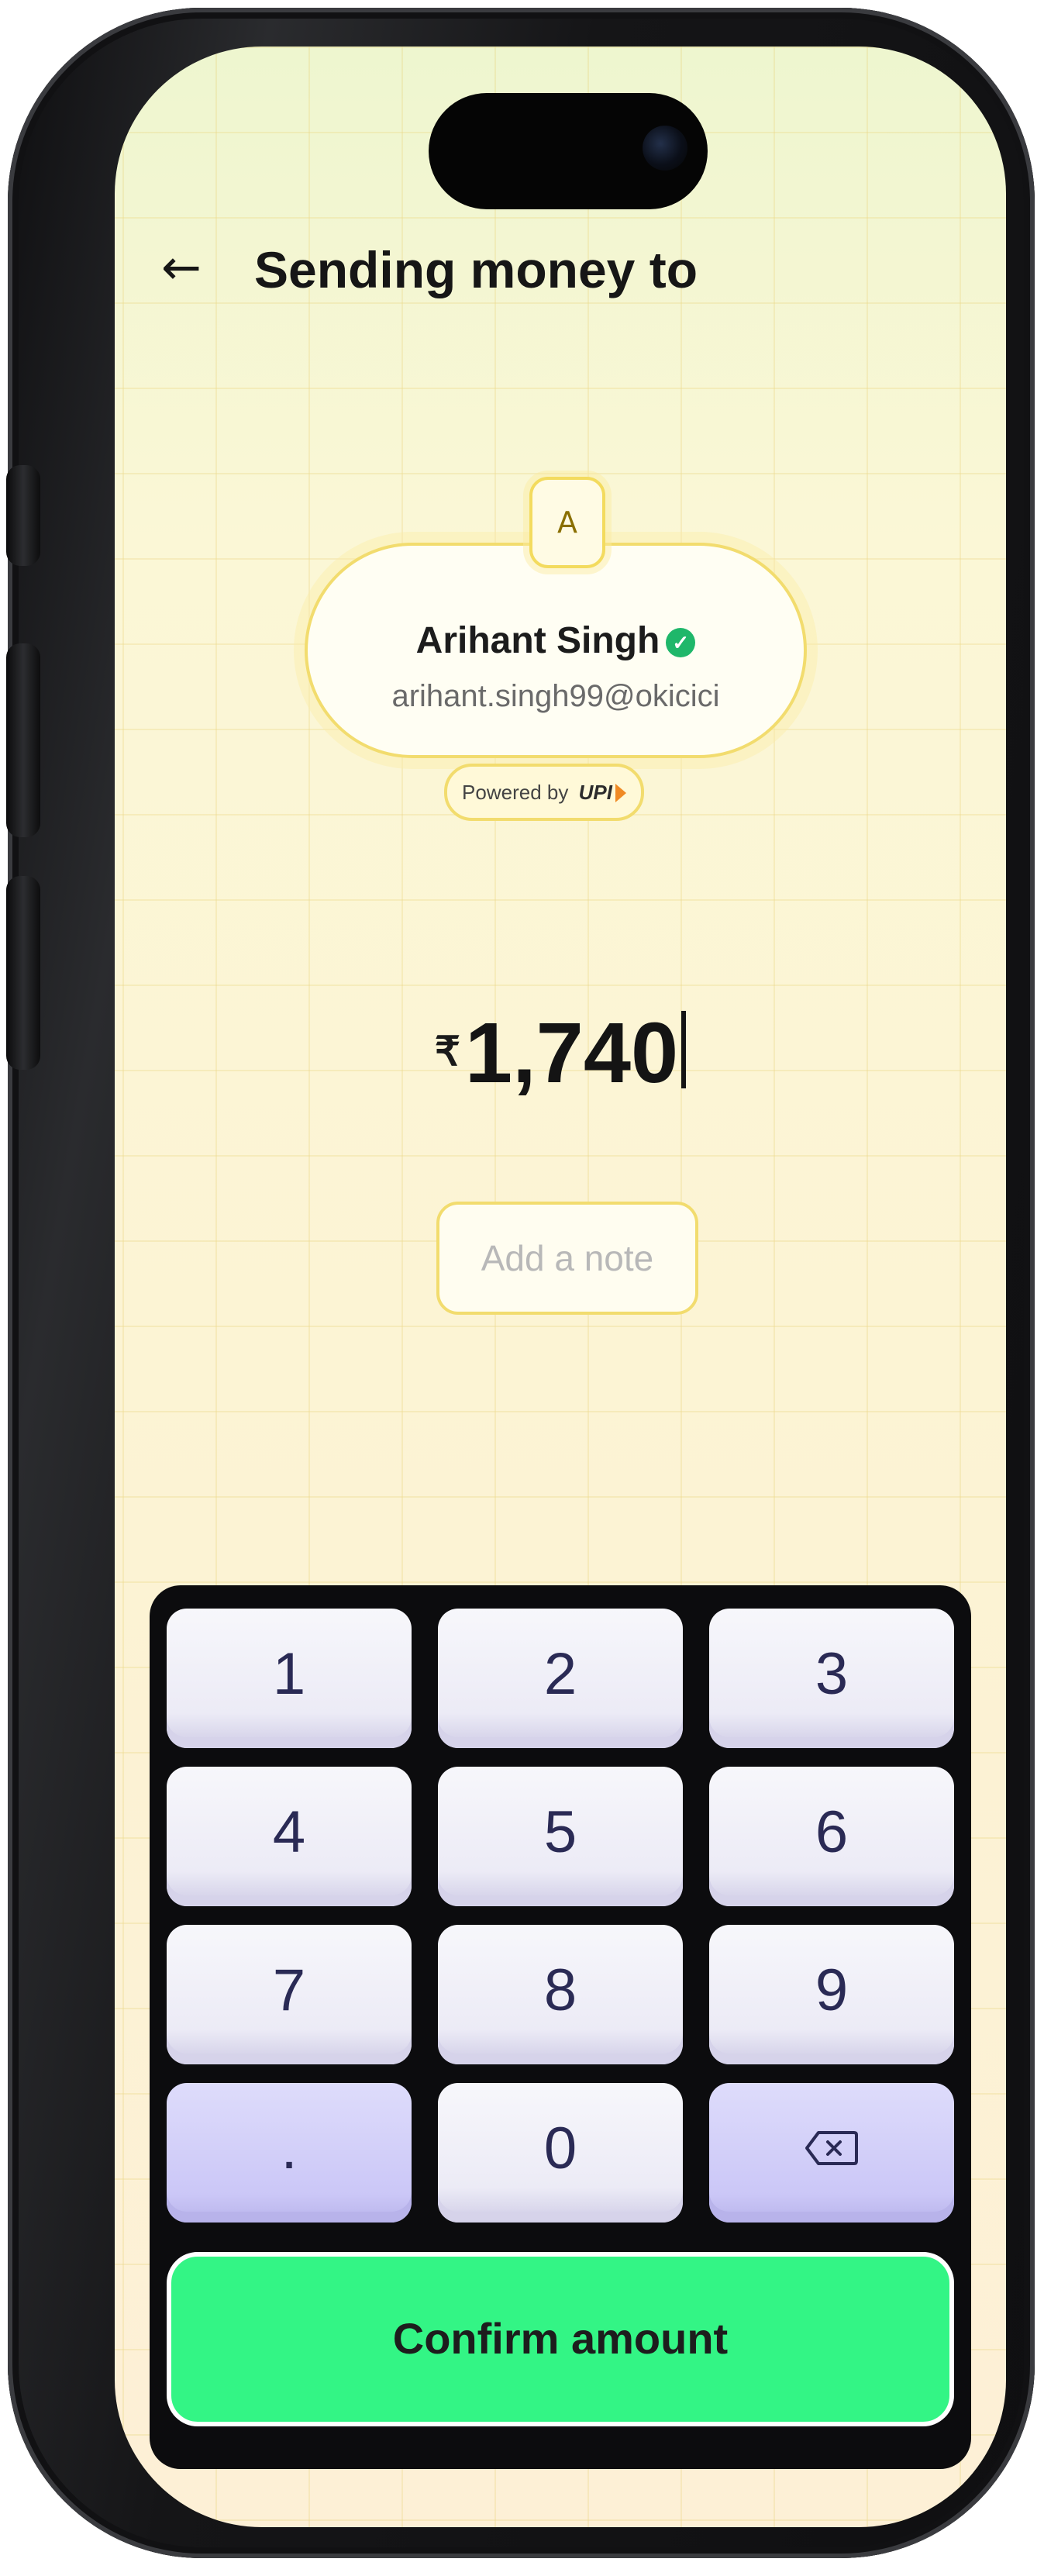  I want to click on recipient-name: Arihant Singh, so click(537, 640).